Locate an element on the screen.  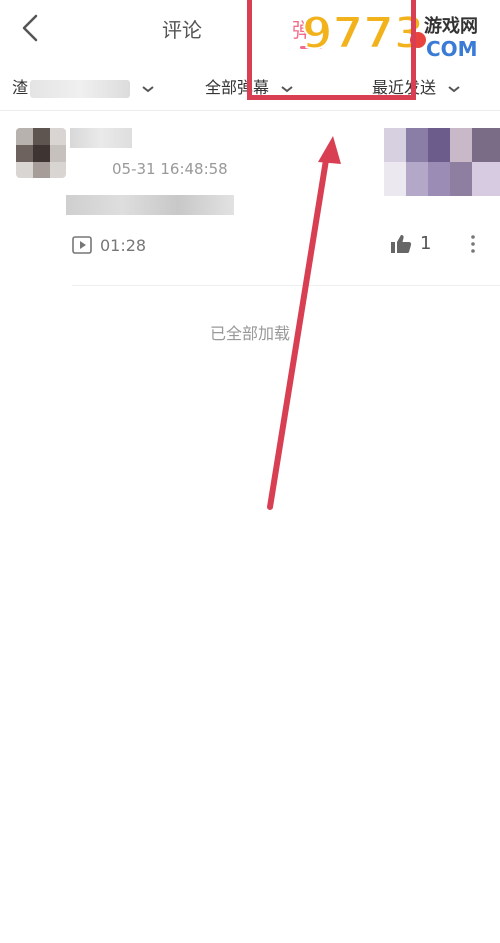
blurred-danmaku-content is located at coordinates (150, 205).